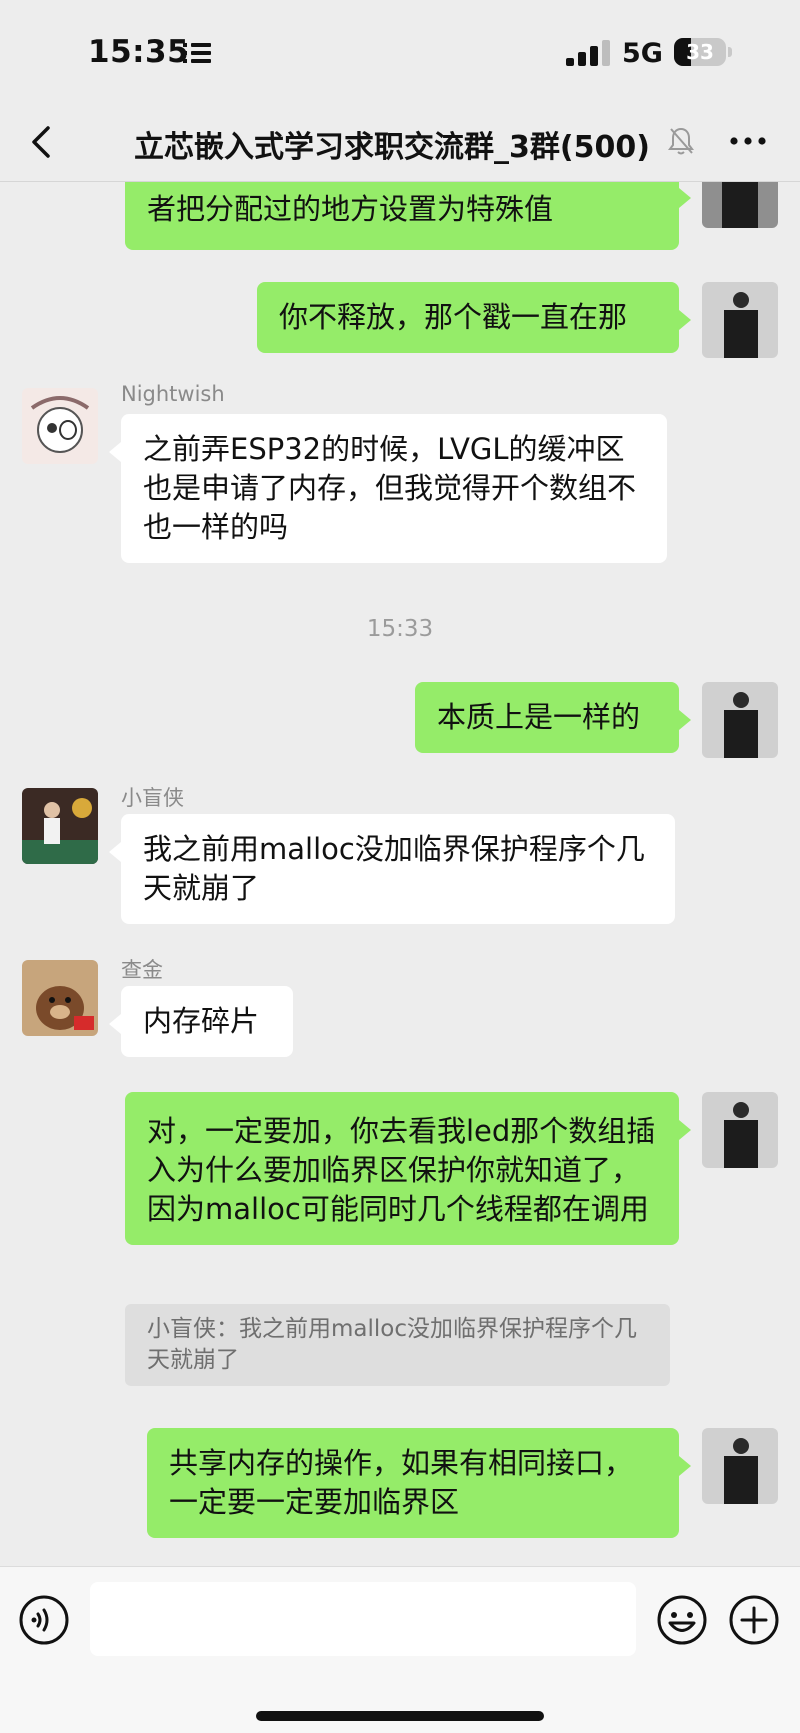 The height and width of the screenshot is (1733, 800). Describe the element at coordinates (401, 1482) in the screenshot. I see `message-text: 共享内存的操作，如果有相同接口，一定要一定要加临界区` at that location.